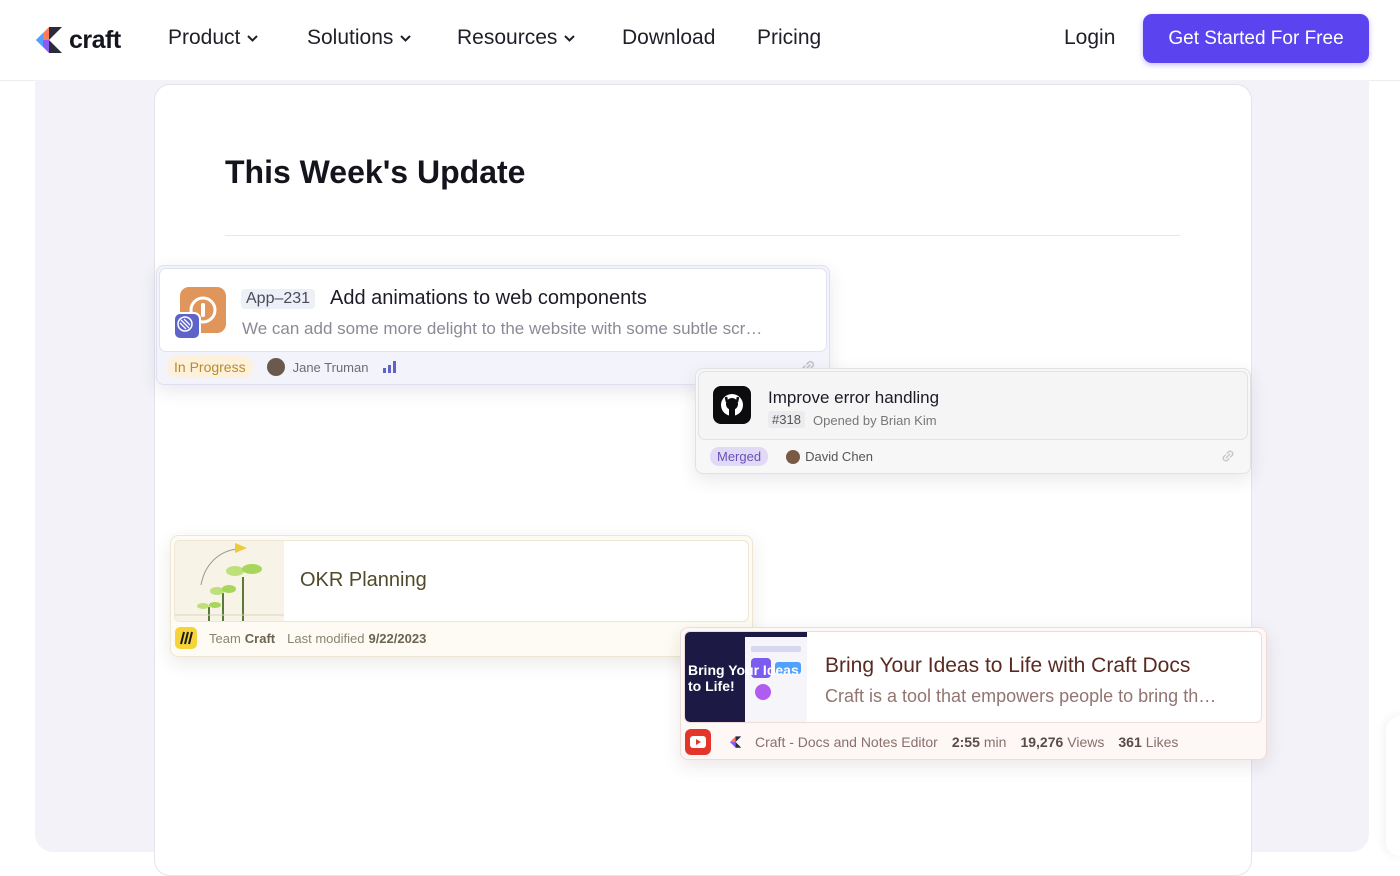 This screenshot has height=876, width=1400. Describe the element at coordinates (204, 37) in the screenshot. I see `nav-product-label: Product` at that location.